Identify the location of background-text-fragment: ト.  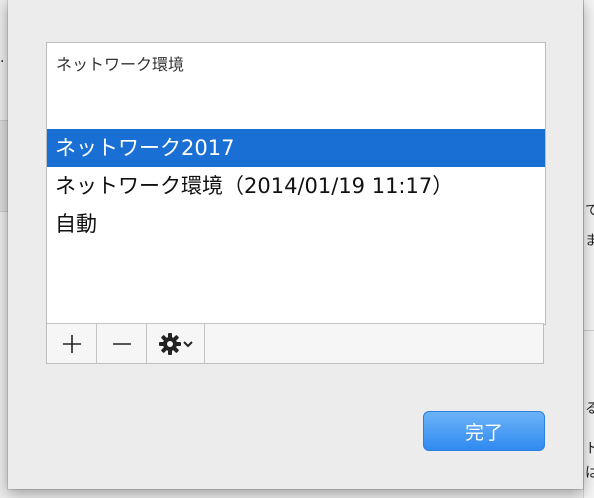
(589, 448).